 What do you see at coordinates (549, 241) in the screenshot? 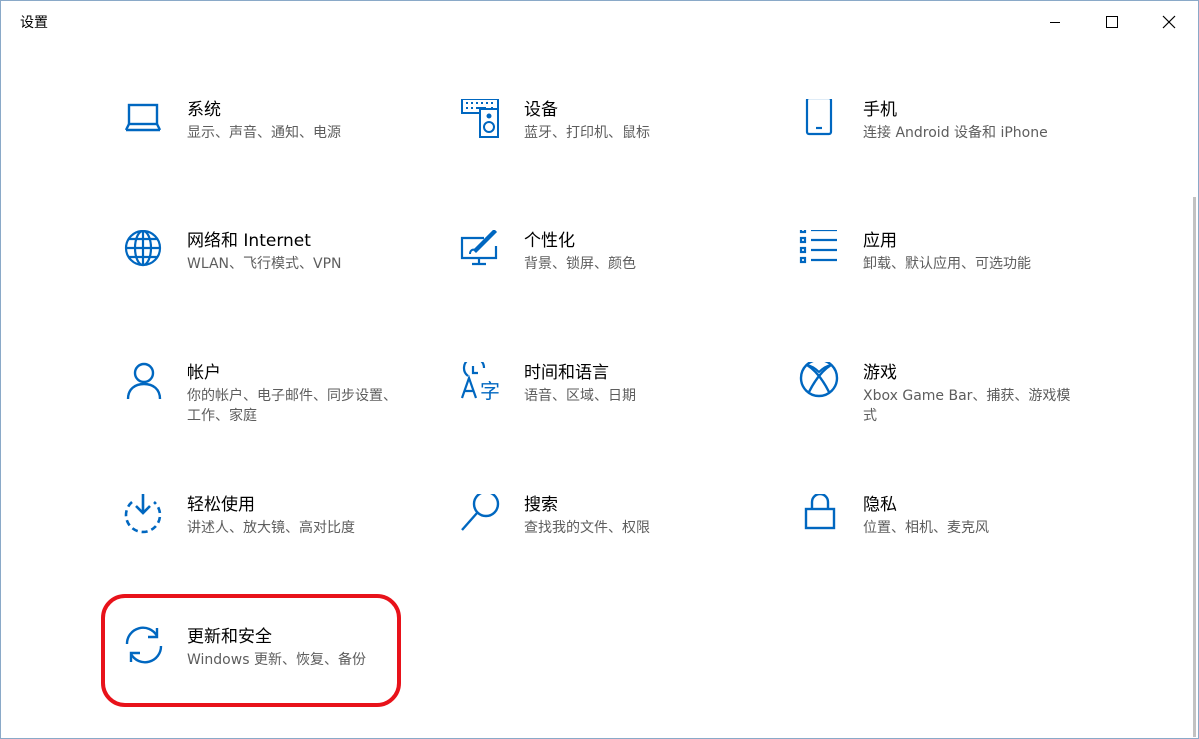
I see `tile-personalization-name: 个性化` at bounding box center [549, 241].